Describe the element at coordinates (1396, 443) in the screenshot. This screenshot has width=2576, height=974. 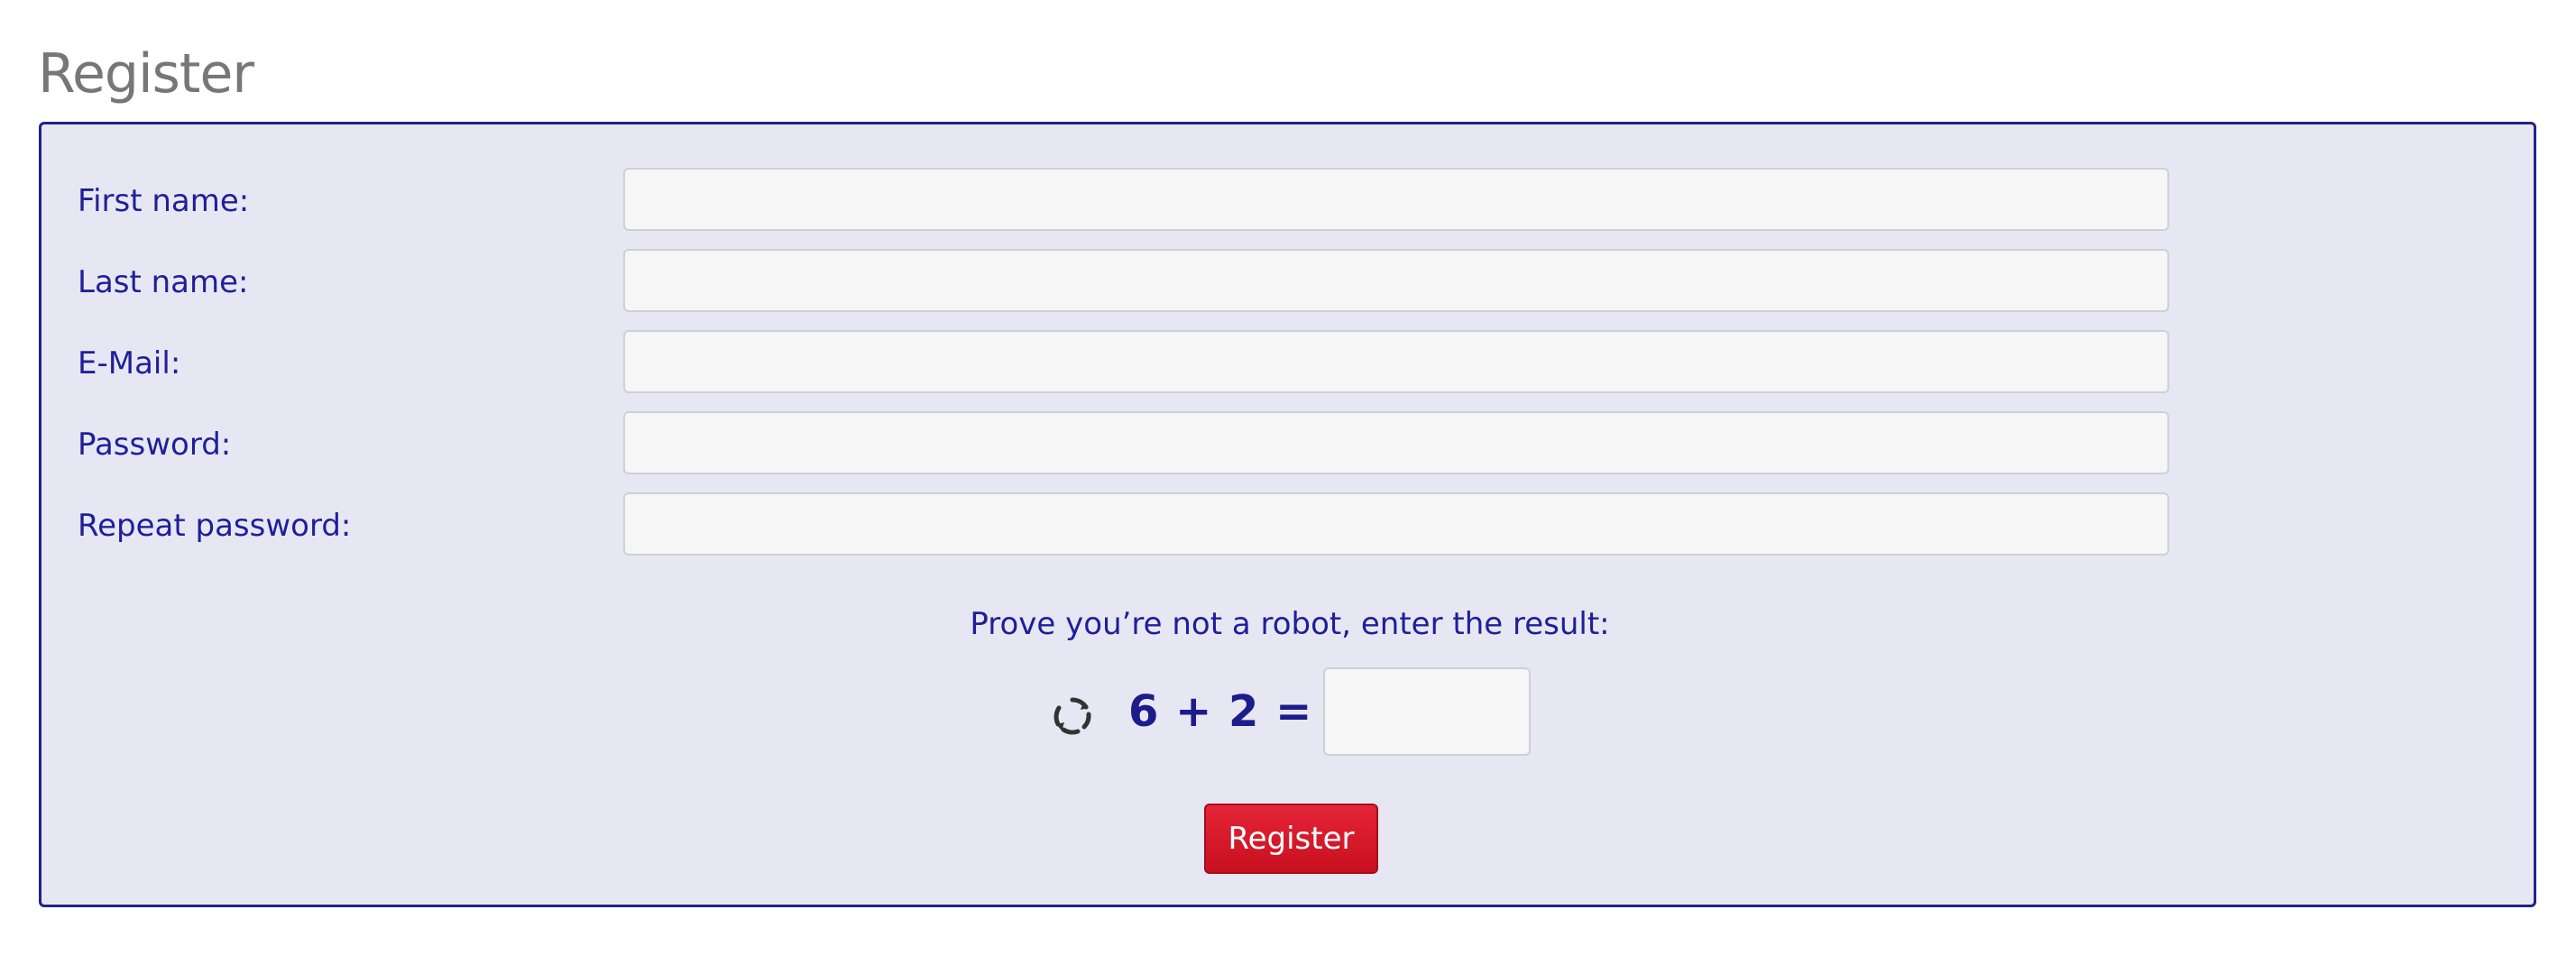
I see `password-field` at that location.